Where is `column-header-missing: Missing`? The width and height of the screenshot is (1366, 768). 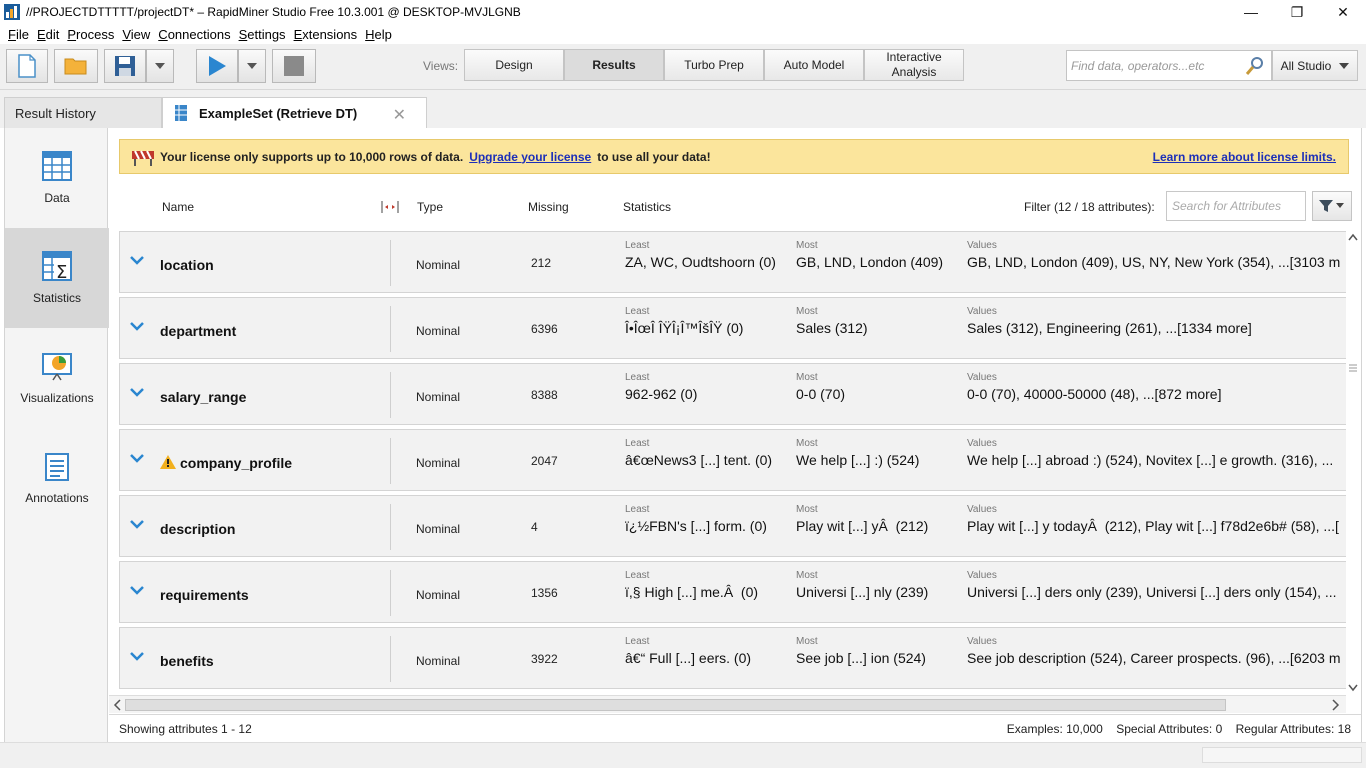 column-header-missing: Missing is located at coordinates (548, 207).